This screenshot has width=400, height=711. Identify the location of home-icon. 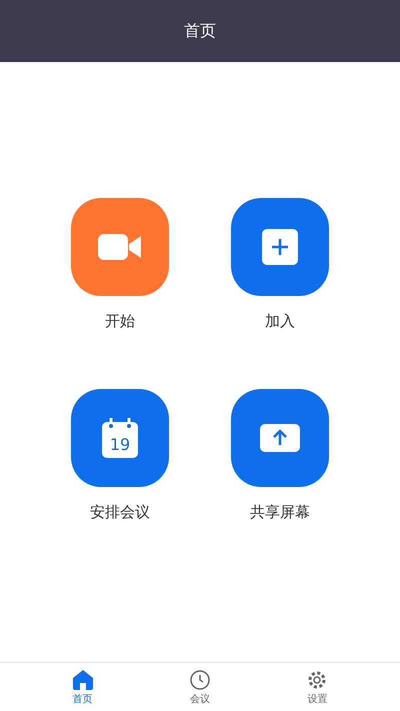
(83, 680).